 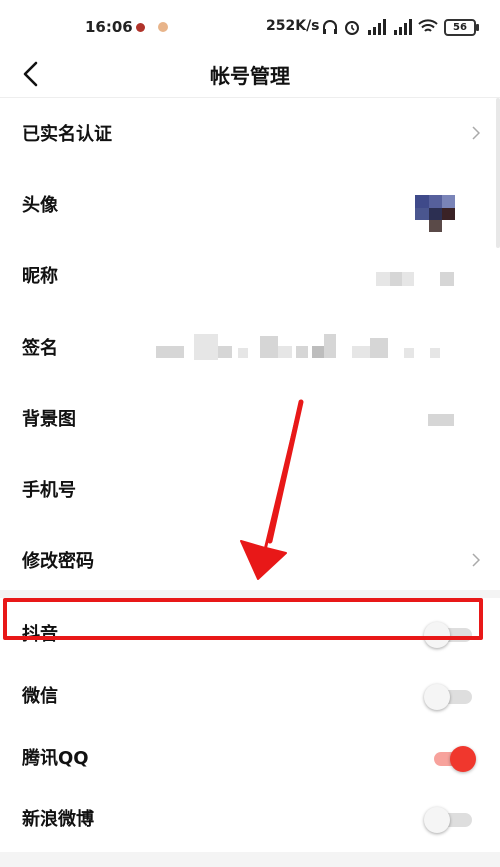 I want to click on row-label: 签名, so click(x=40, y=348).